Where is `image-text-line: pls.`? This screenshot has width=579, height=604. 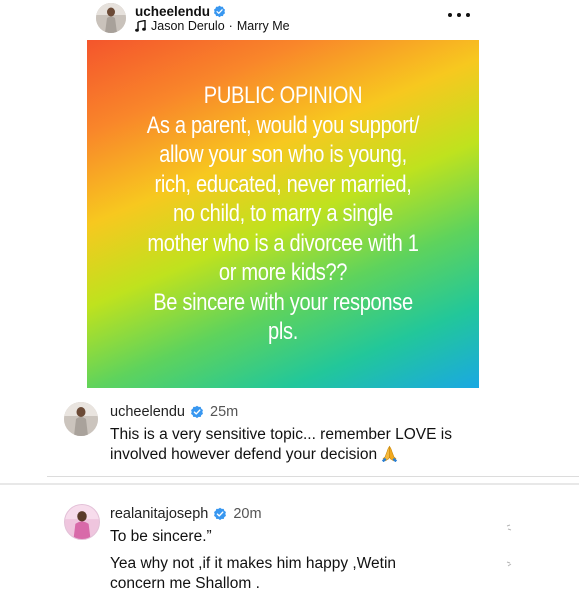 image-text-line: pls. is located at coordinates (283, 332).